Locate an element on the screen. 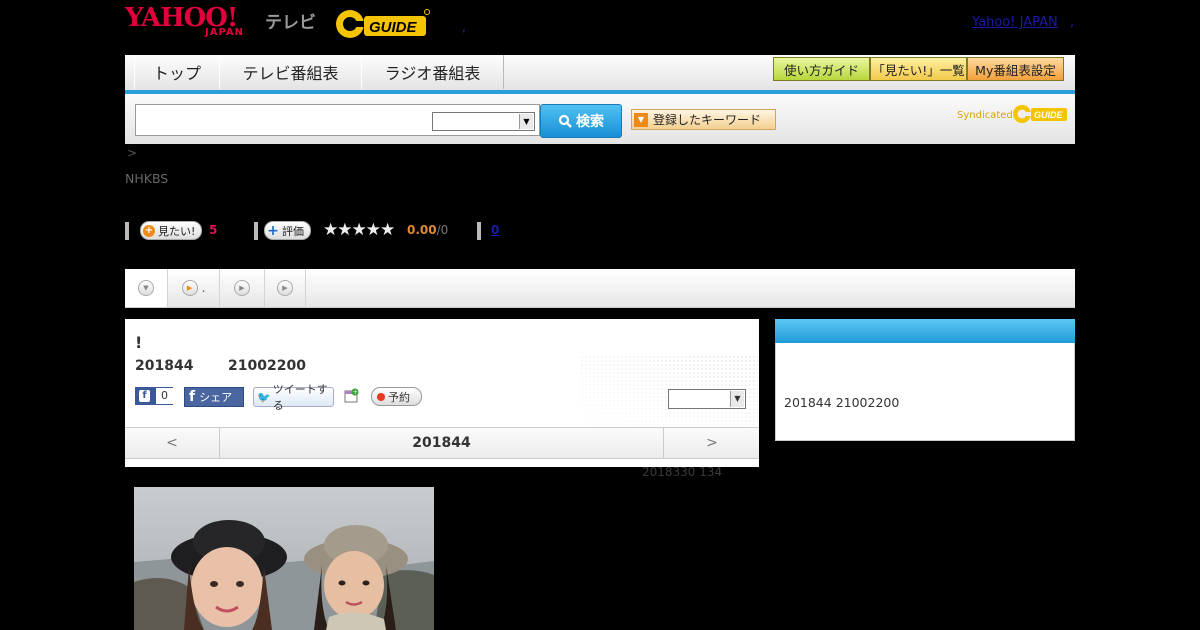  gguide-logo: GUIDE is located at coordinates (382, 23).